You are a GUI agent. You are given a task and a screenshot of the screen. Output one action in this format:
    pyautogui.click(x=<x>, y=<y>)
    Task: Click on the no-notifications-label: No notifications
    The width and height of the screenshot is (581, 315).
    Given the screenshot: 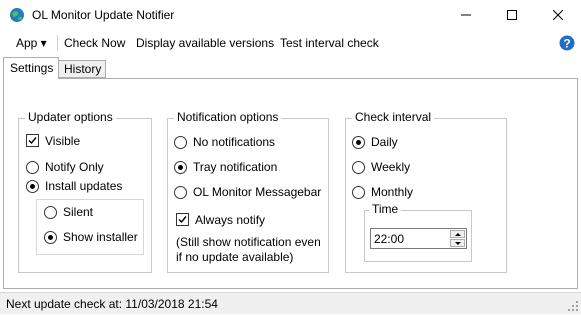 What is the action you would take?
    pyautogui.click(x=234, y=142)
    